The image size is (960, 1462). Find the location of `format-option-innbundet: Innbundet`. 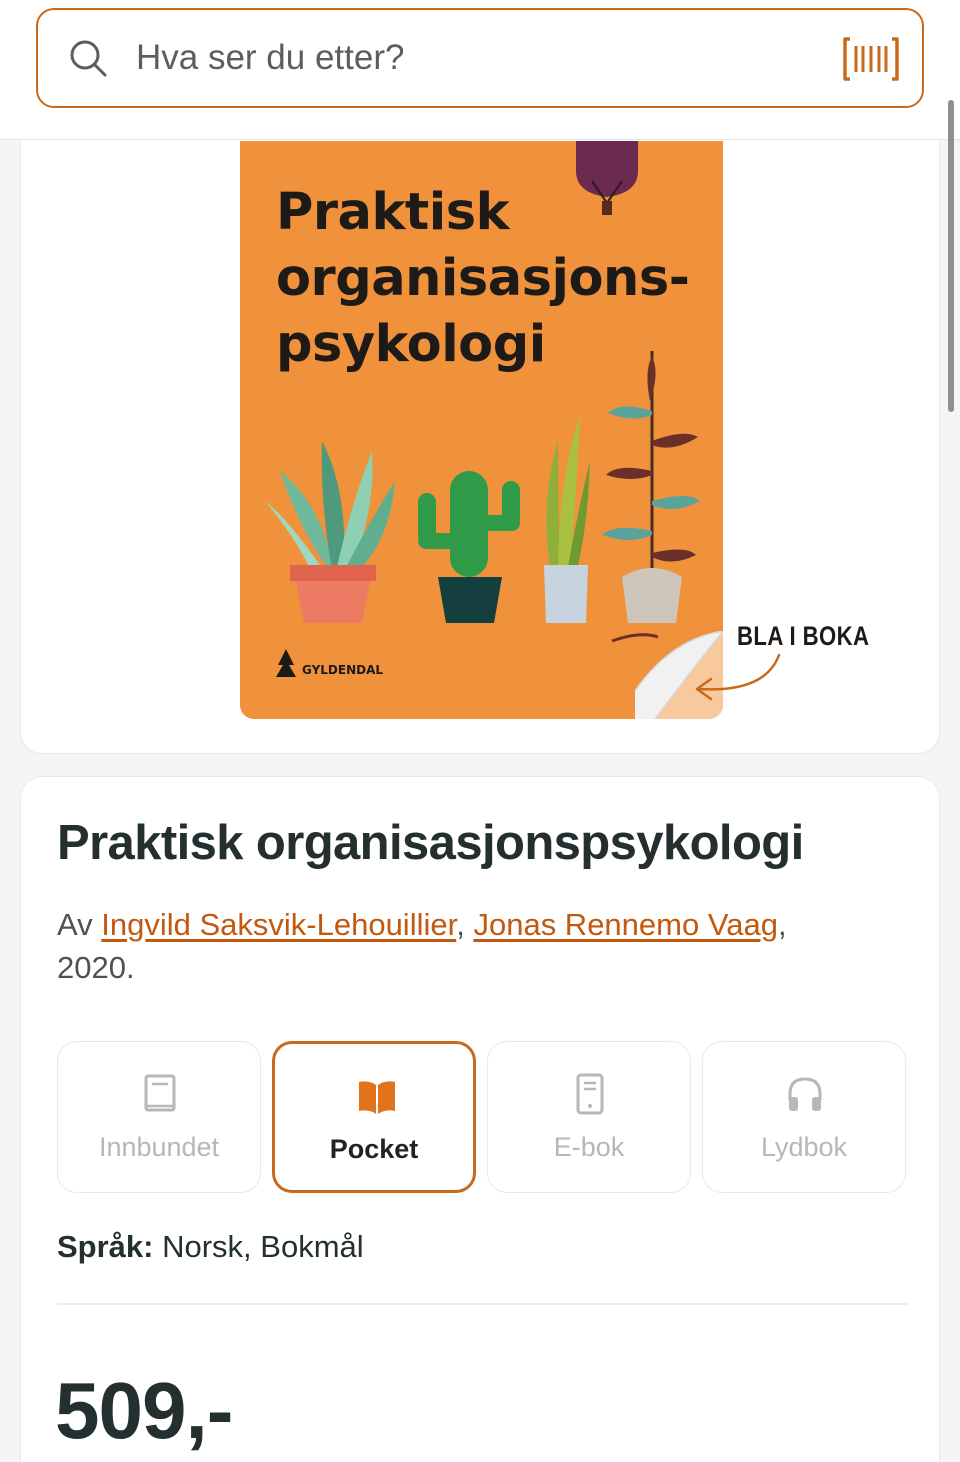

format-option-innbundet: Innbundet is located at coordinates (159, 1117).